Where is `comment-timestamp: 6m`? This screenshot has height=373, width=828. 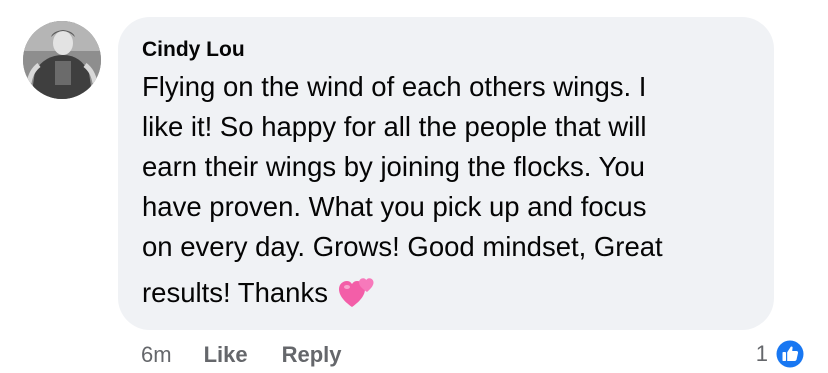 comment-timestamp: 6m is located at coordinates (156, 355).